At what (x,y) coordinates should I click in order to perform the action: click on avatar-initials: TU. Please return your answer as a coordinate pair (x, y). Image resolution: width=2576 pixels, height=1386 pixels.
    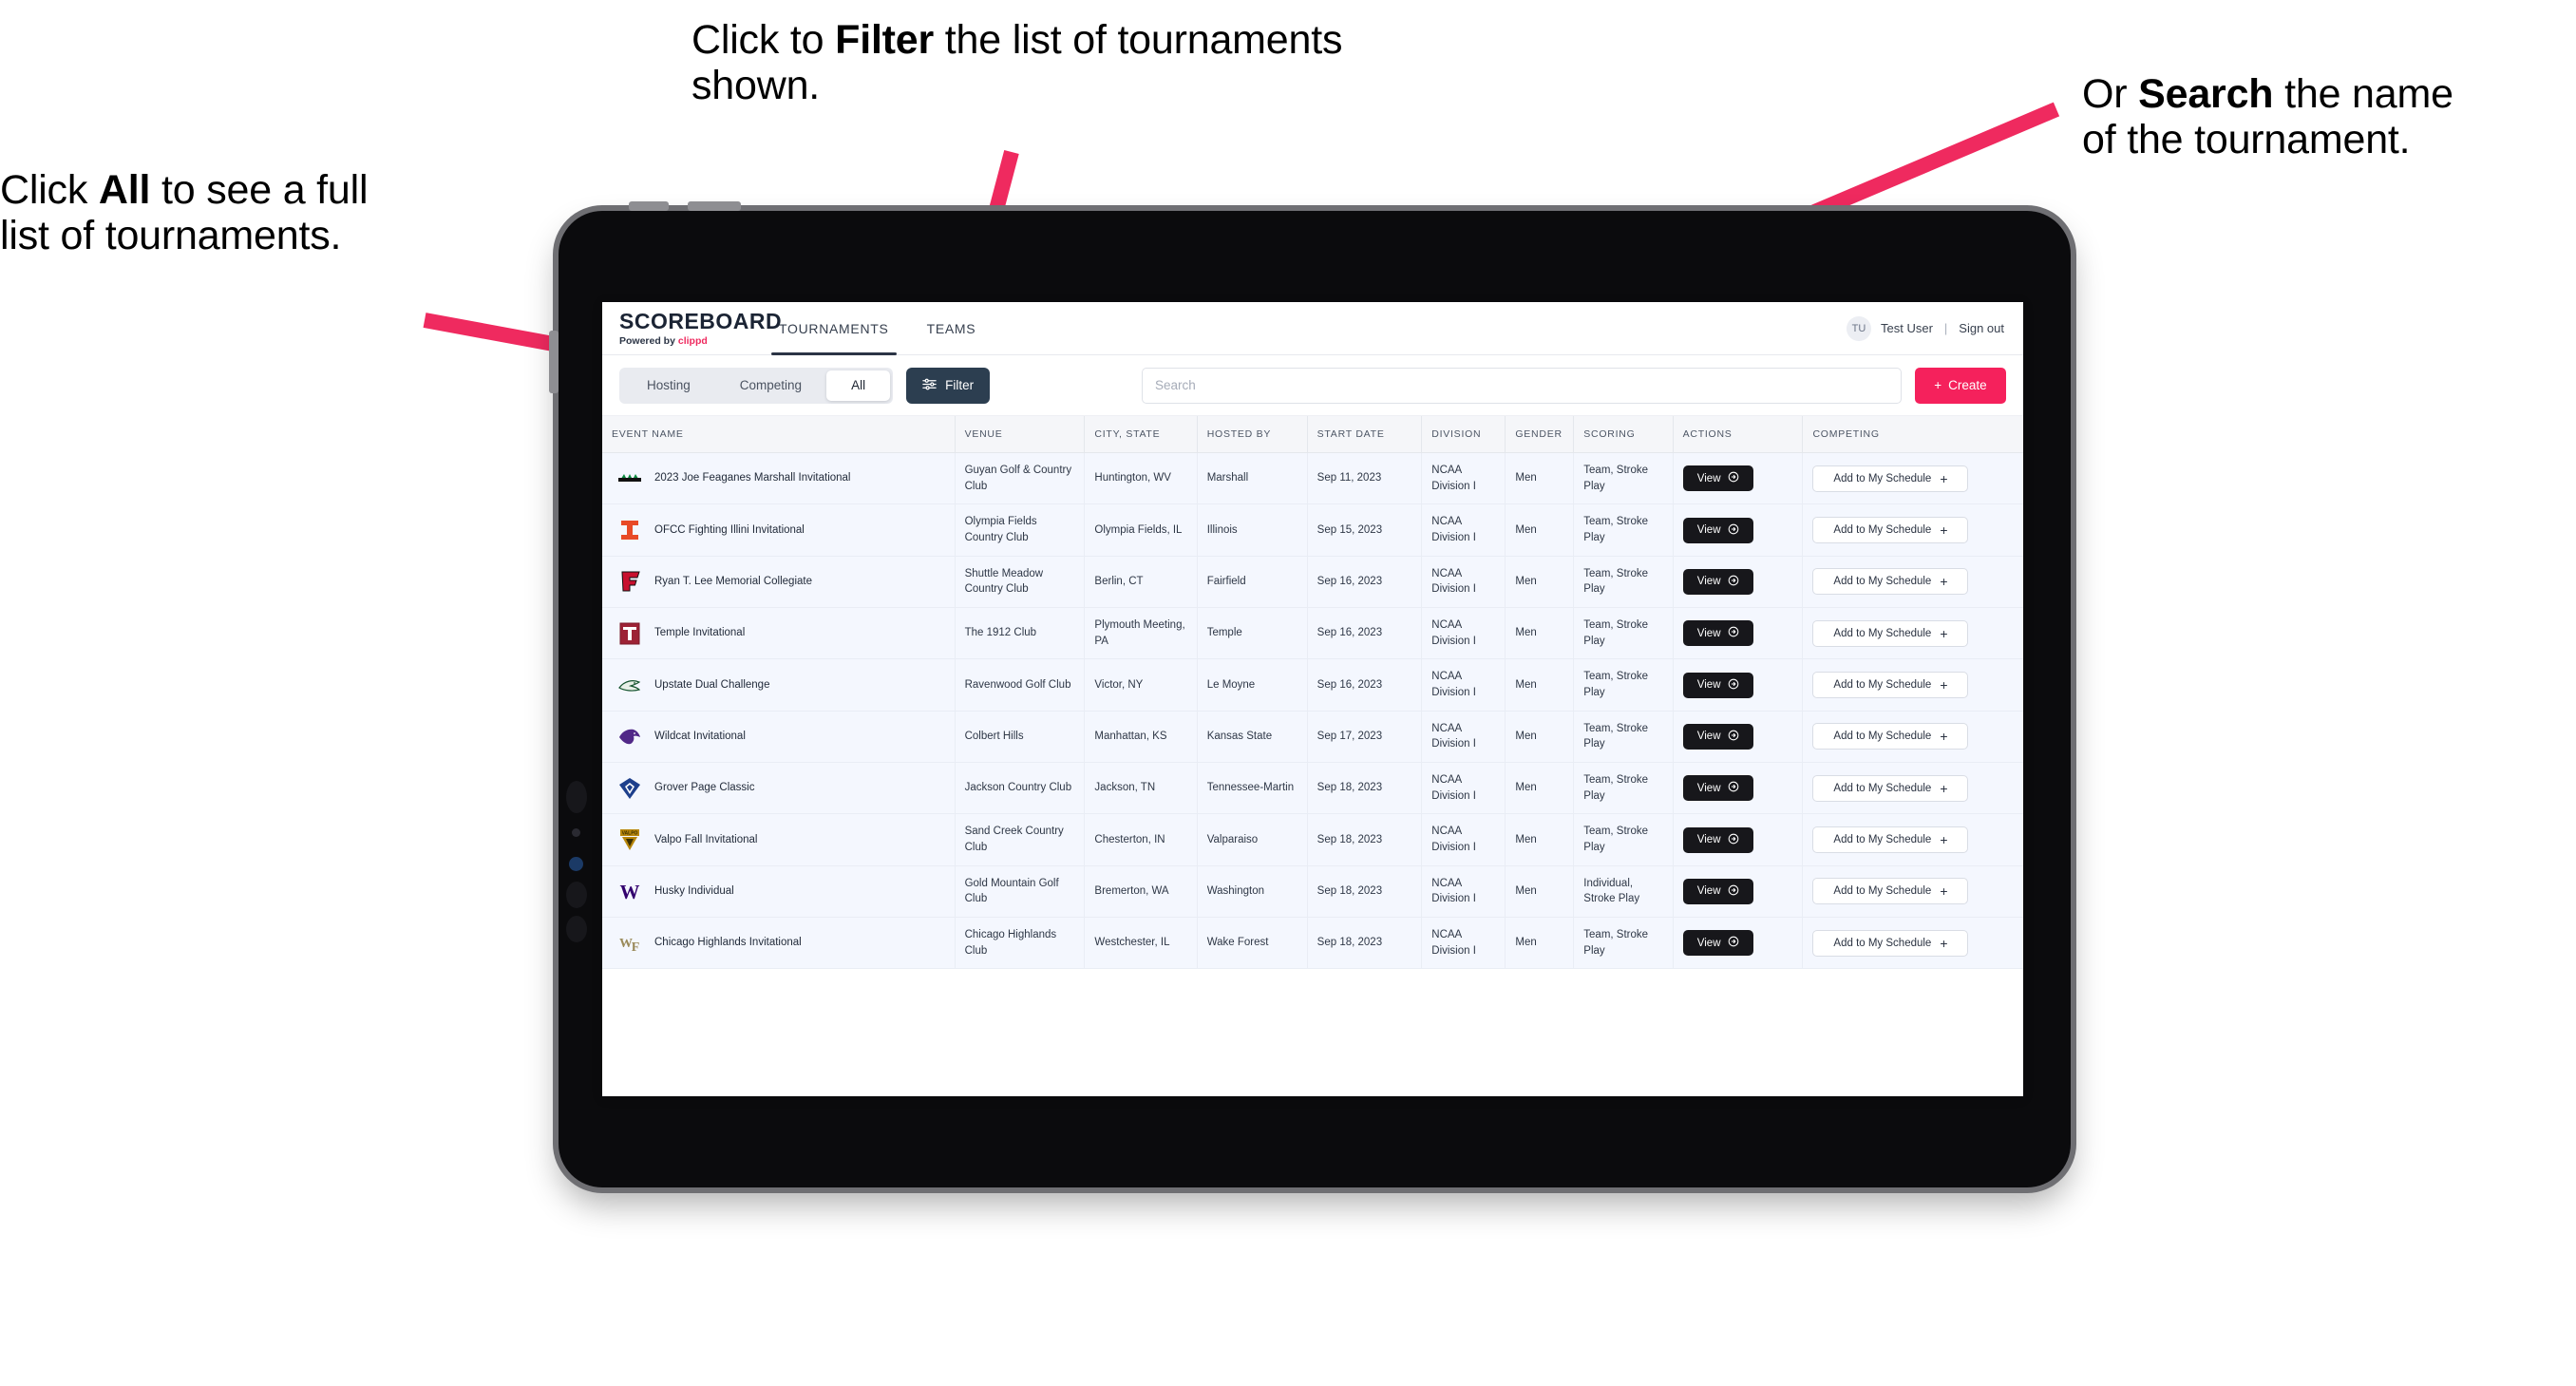
    Looking at the image, I should click on (1858, 328).